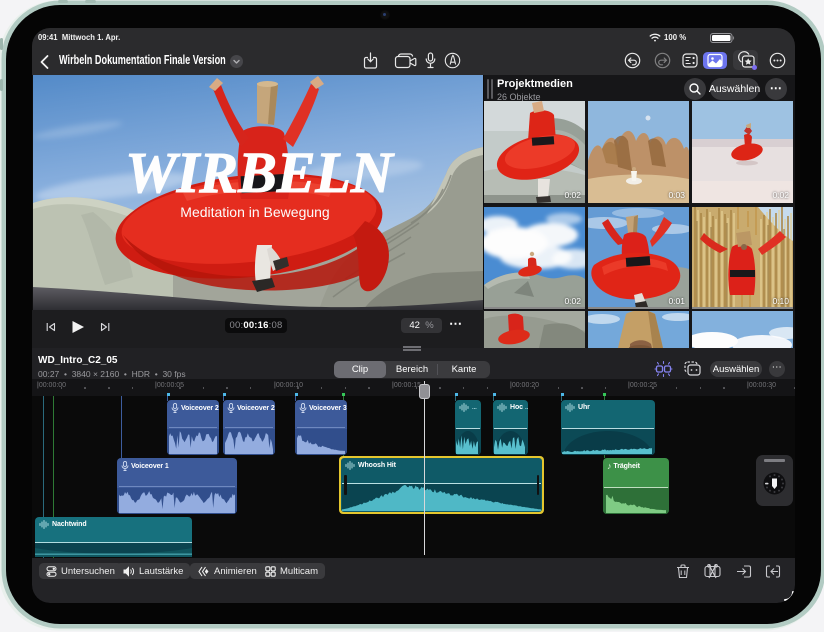 The image size is (824, 632). I want to click on svg-text: Meditation in Bewegung, so click(254, 212).